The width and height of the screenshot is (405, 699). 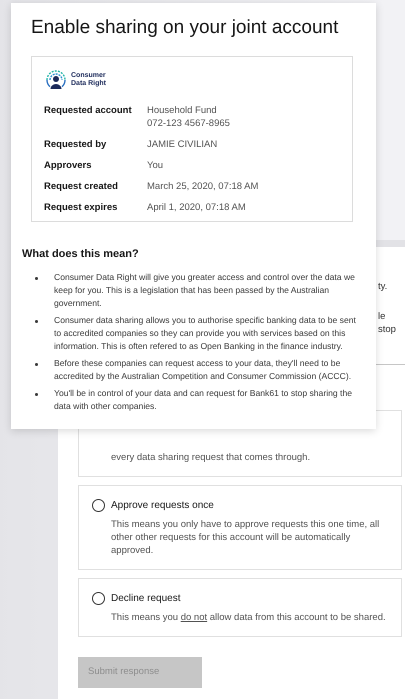 What do you see at coordinates (182, 110) in the screenshot?
I see `detail-value: Household Fund` at bounding box center [182, 110].